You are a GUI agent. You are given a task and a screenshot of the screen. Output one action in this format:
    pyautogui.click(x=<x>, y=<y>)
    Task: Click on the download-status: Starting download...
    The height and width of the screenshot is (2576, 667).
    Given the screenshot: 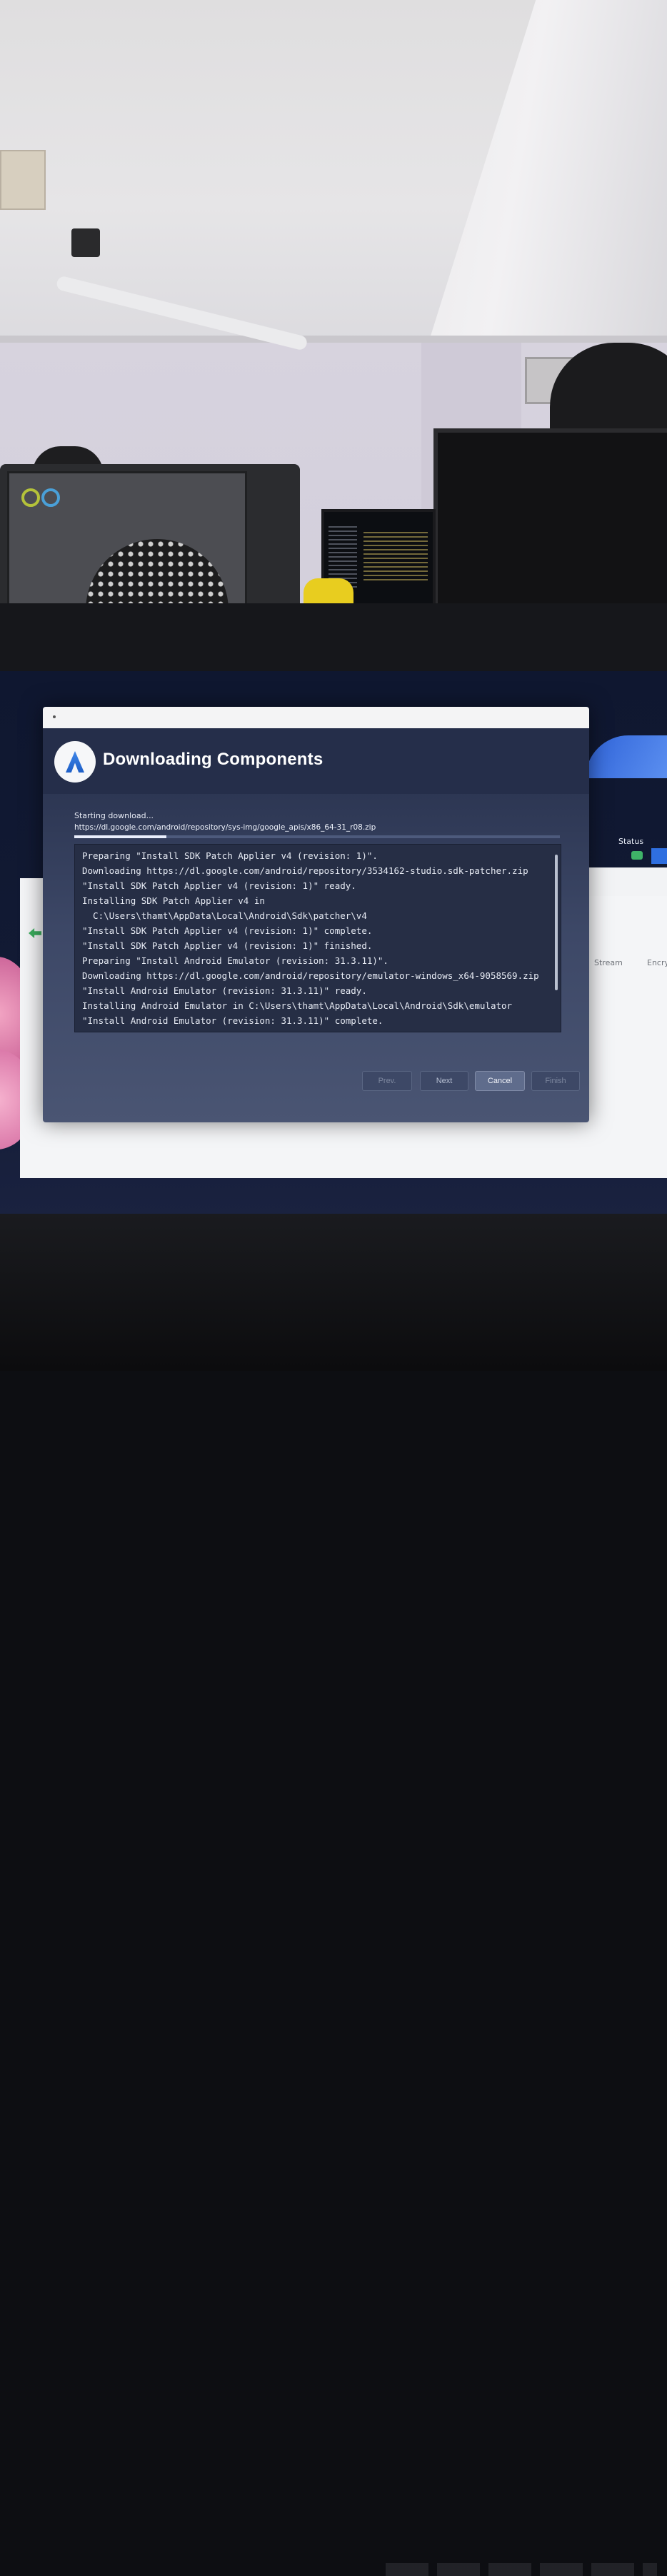 What is the action you would take?
    pyautogui.click(x=114, y=816)
    